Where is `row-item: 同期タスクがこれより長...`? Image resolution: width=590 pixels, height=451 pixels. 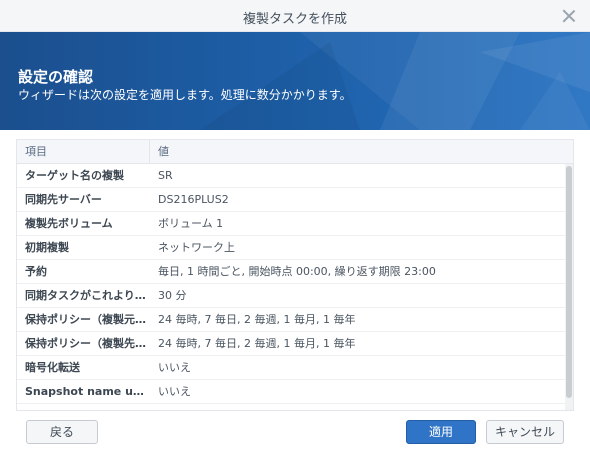 row-item: 同期タスクがこれより長... is located at coordinates (87, 295).